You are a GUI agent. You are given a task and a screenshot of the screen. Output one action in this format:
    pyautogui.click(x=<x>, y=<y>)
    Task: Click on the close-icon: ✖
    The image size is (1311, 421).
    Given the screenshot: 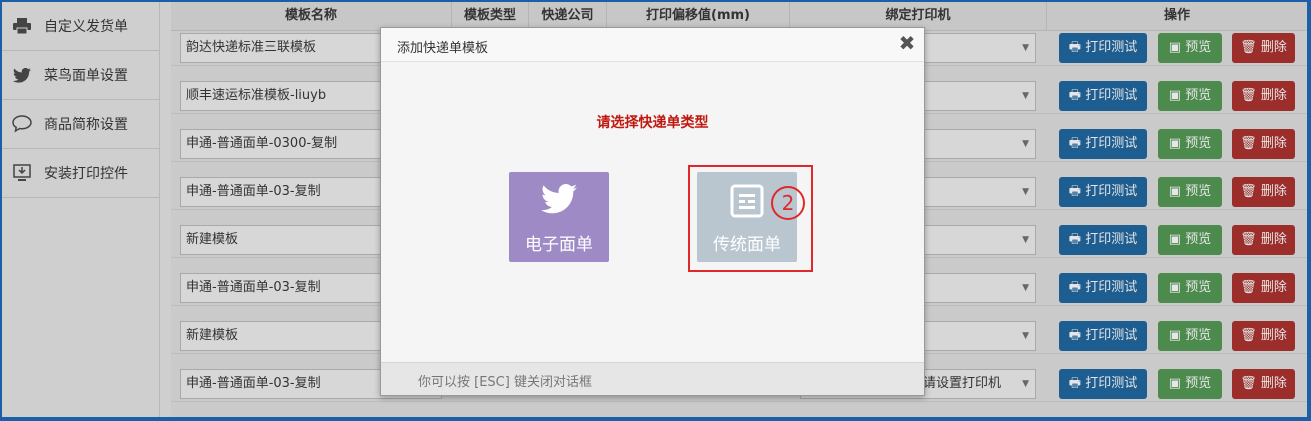 What is the action you would take?
    pyautogui.click(x=907, y=43)
    